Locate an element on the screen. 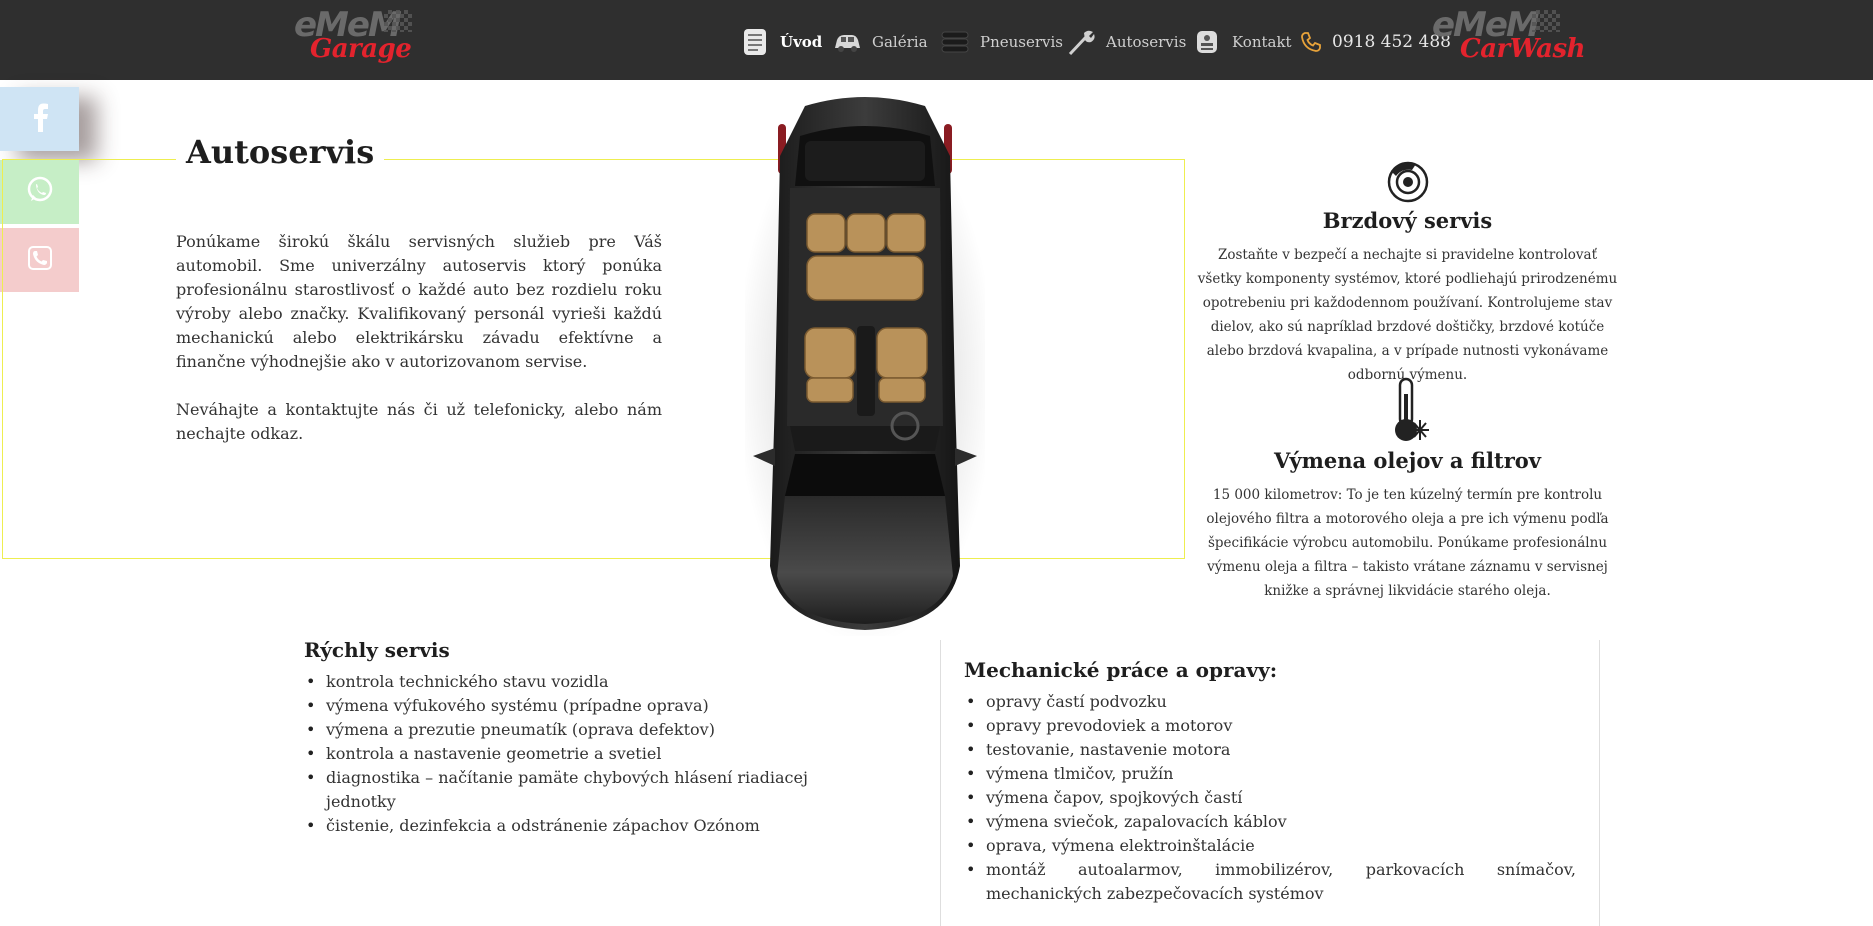 This screenshot has height=926, width=1873. carwash-logo: eMeM CarWash is located at coordinates (1509, 38).